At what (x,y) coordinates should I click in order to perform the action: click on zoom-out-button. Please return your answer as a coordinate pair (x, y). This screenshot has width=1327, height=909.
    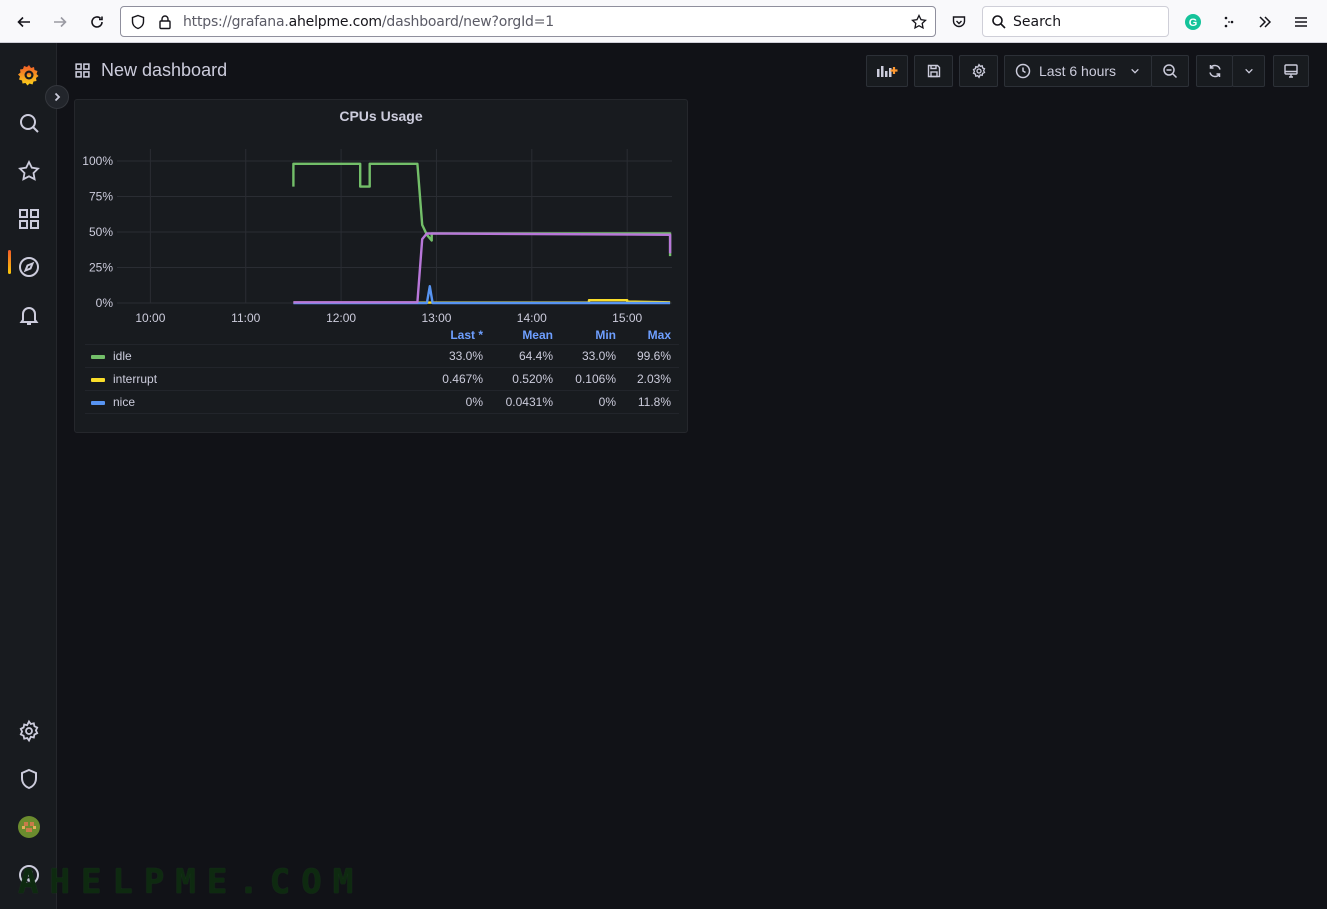
    Looking at the image, I should click on (1170, 71).